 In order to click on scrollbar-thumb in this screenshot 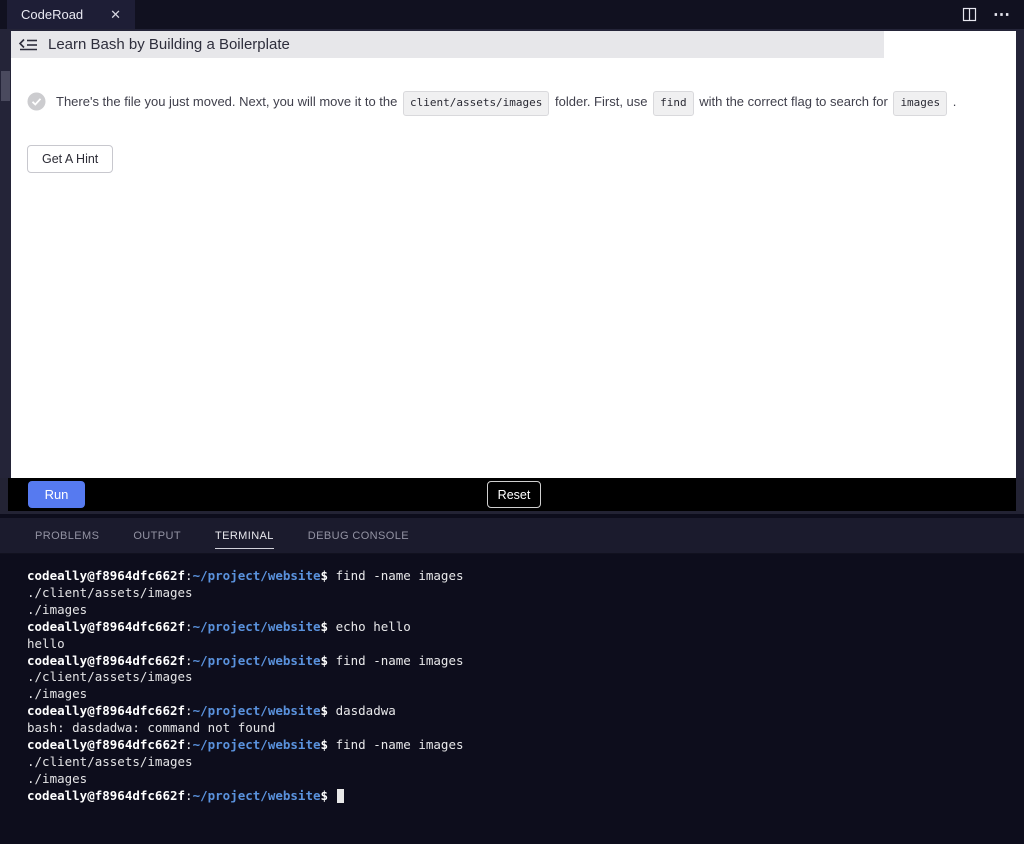, I will do `click(5, 86)`.